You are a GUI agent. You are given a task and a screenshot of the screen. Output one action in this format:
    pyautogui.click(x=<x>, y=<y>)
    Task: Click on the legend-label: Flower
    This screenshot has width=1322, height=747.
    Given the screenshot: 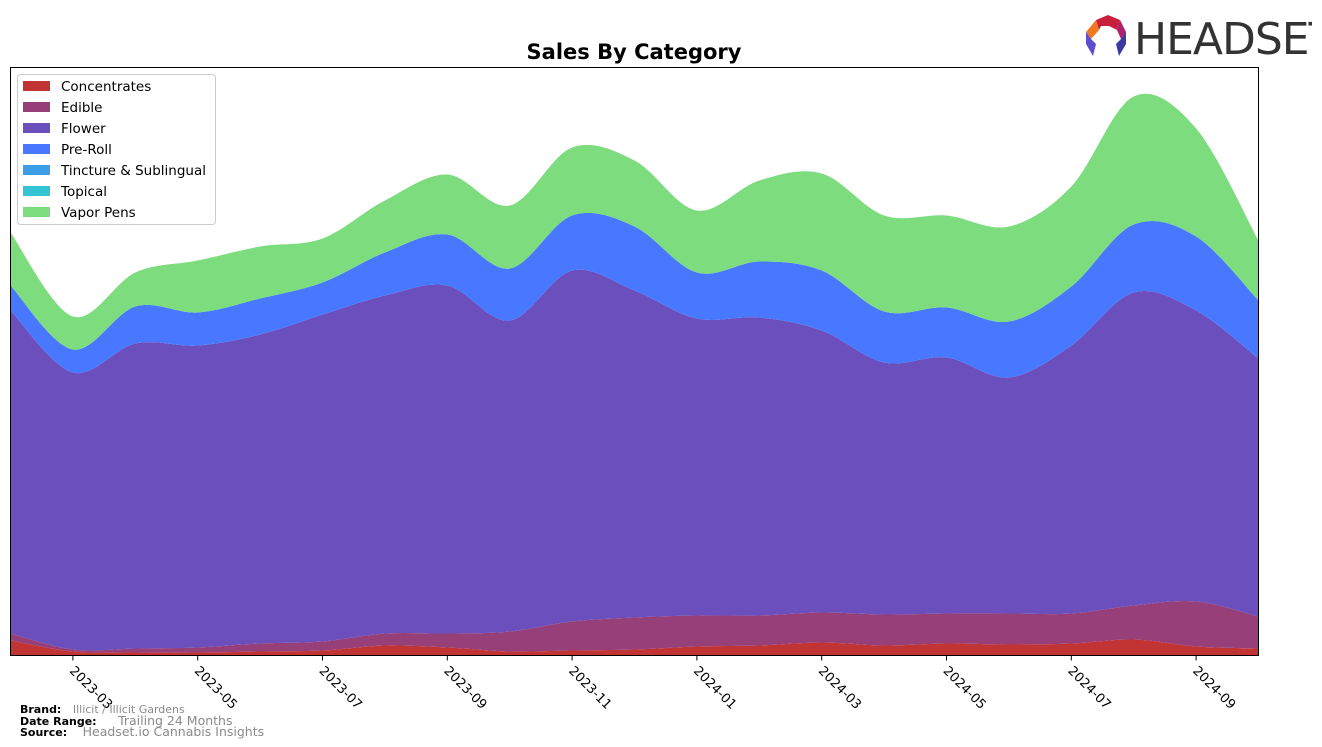 What is the action you would take?
    pyautogui.click(x=83, y=129)
    